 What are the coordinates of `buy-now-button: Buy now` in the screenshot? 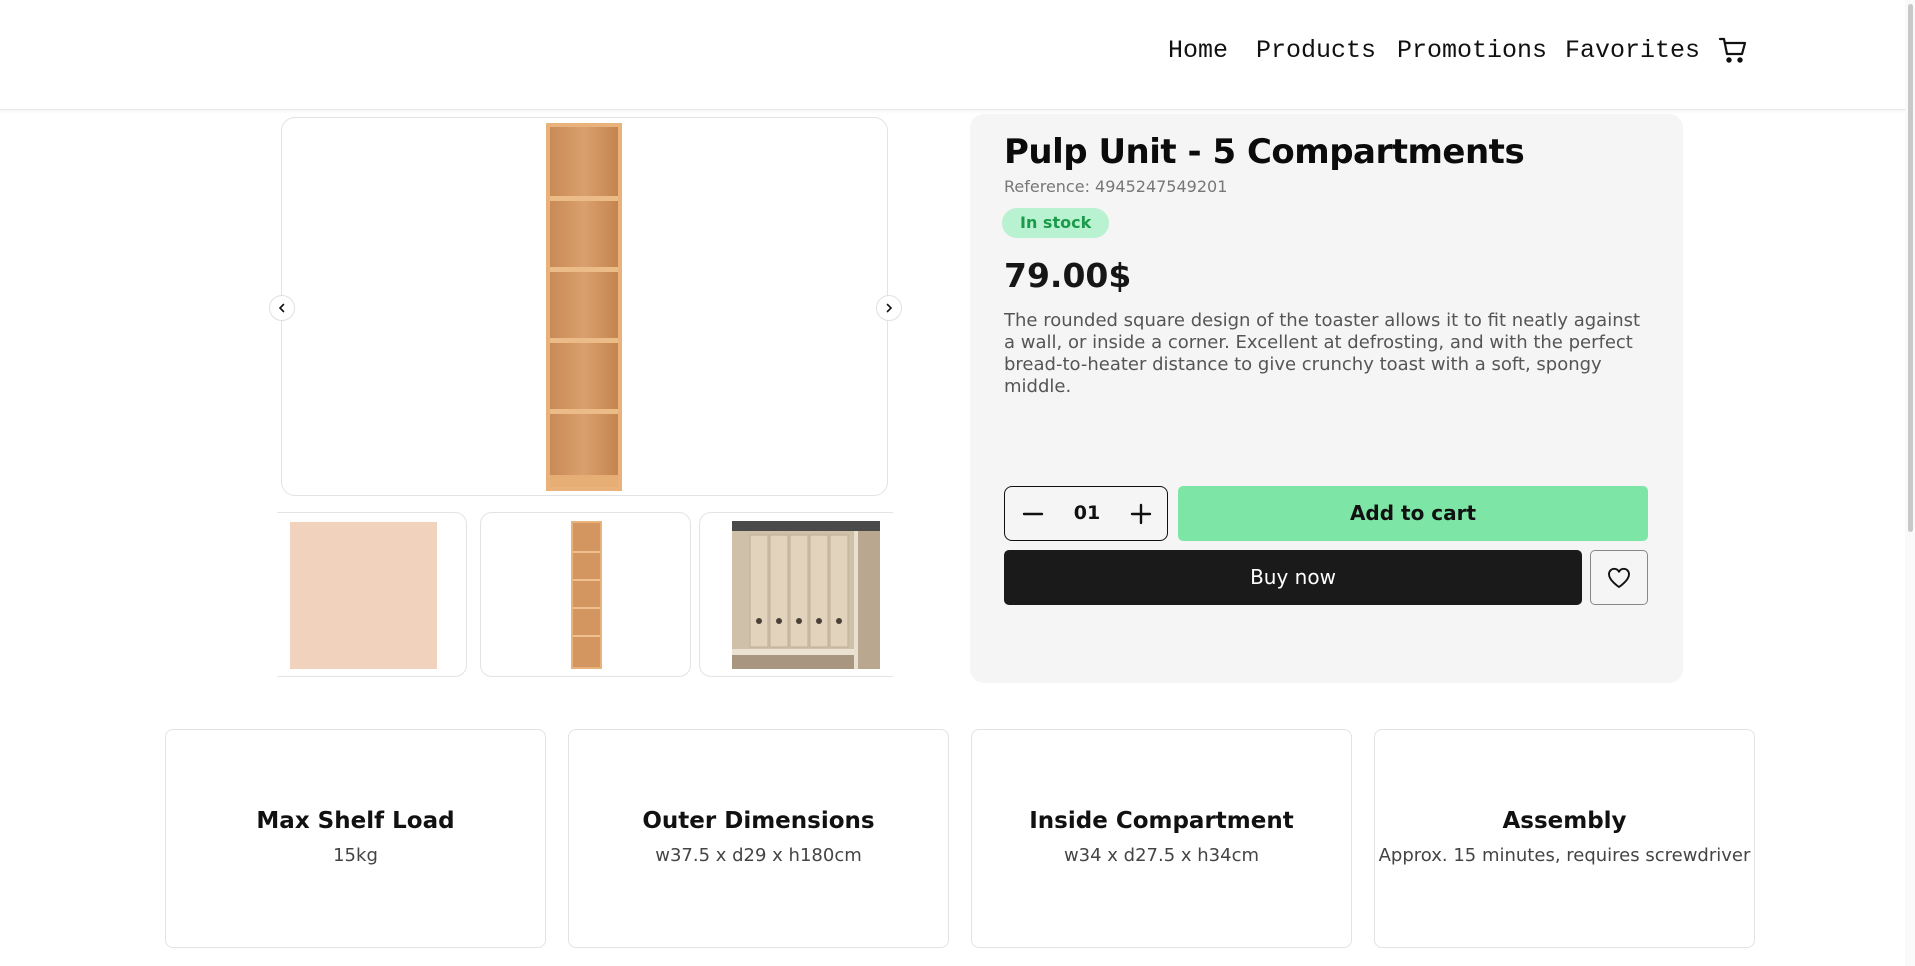 It's located at (1293, 577).